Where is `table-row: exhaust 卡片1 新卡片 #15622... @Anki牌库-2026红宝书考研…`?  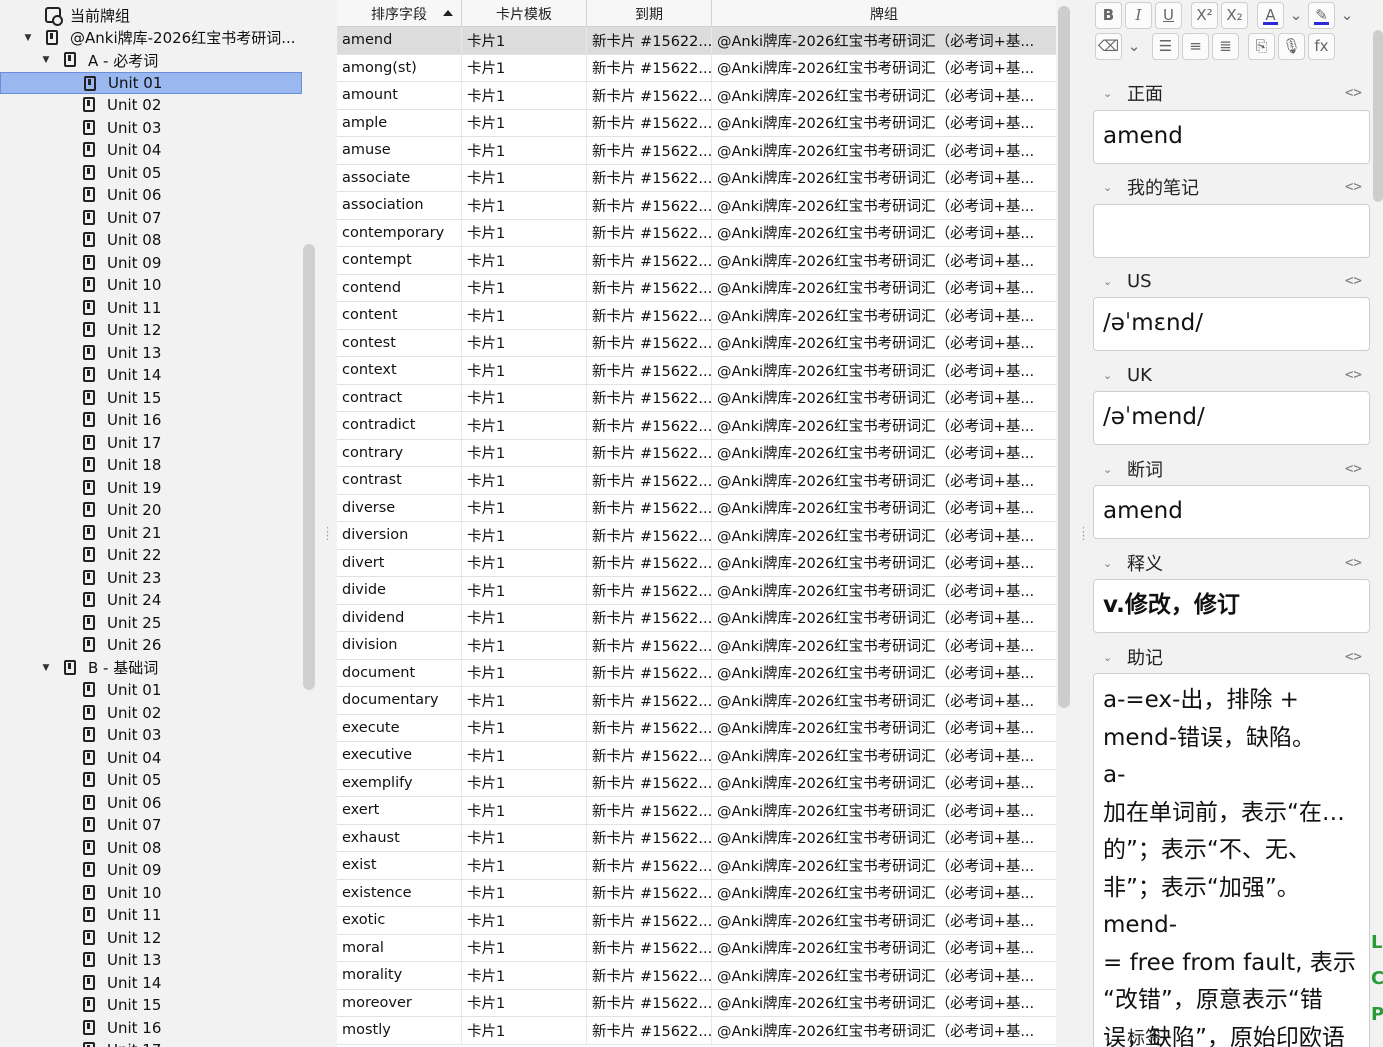
table-row: exhaust 卡片1 新卡片 #15622... @Anki牌库-2026红宝书考研… is located at coordinates (696, 838).